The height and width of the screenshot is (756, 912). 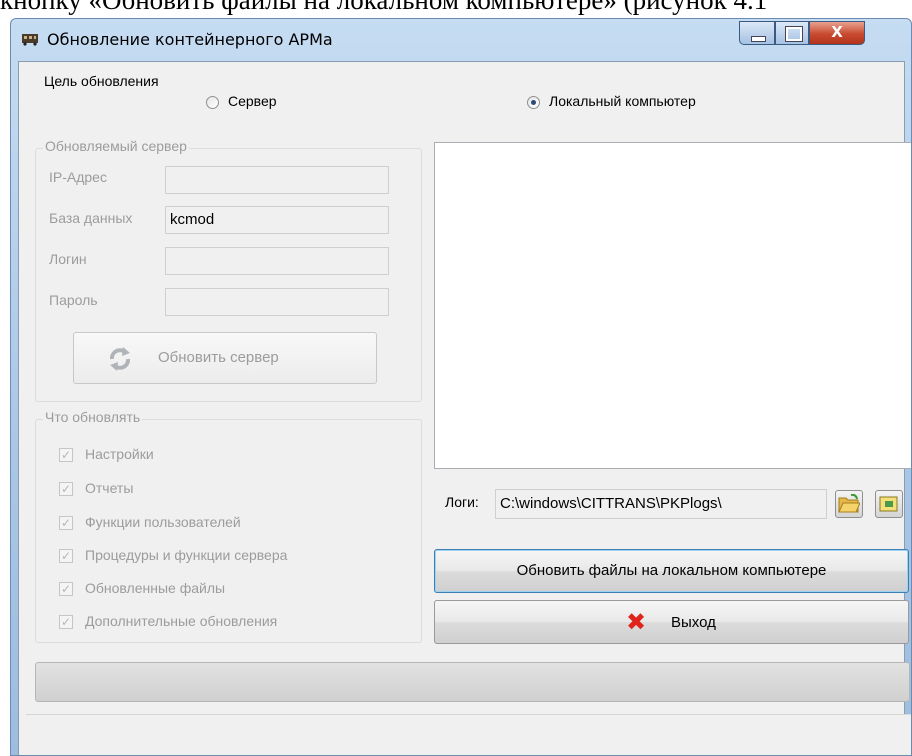 I want to click on update-server-button: Обновить сервер, so click(x=225, y=358).